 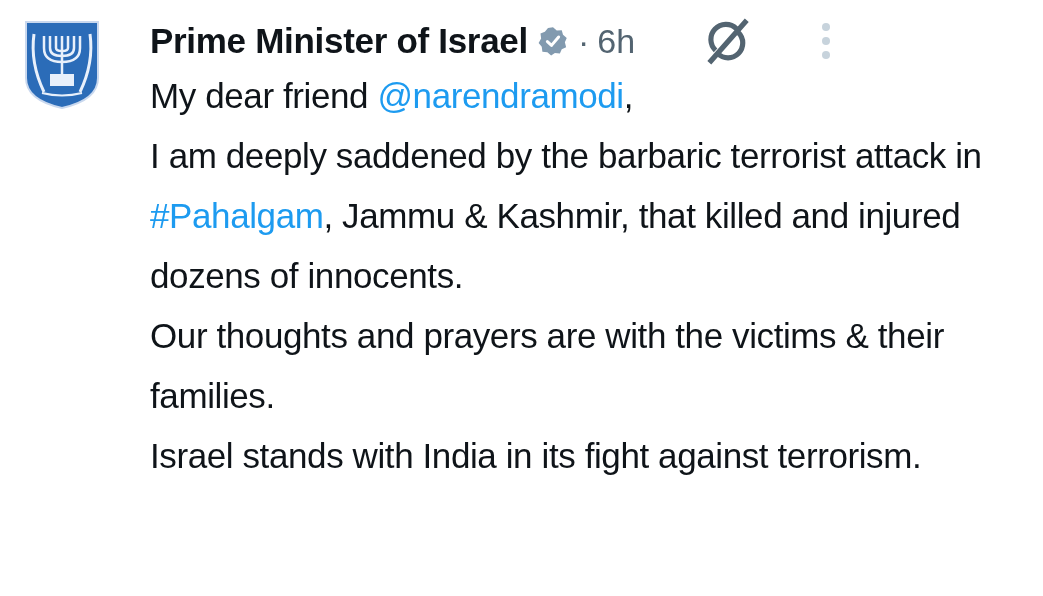 I want to click on post-paragraph: My dear friend @narendramodi,, so click(x=392, y=96).